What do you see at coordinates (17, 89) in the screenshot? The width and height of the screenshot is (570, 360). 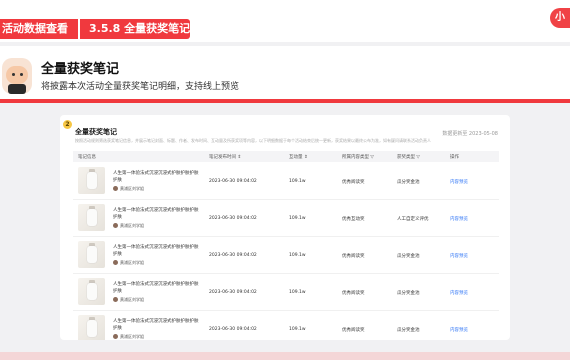 I see `mascot-body` at bounding box center [17, 89].